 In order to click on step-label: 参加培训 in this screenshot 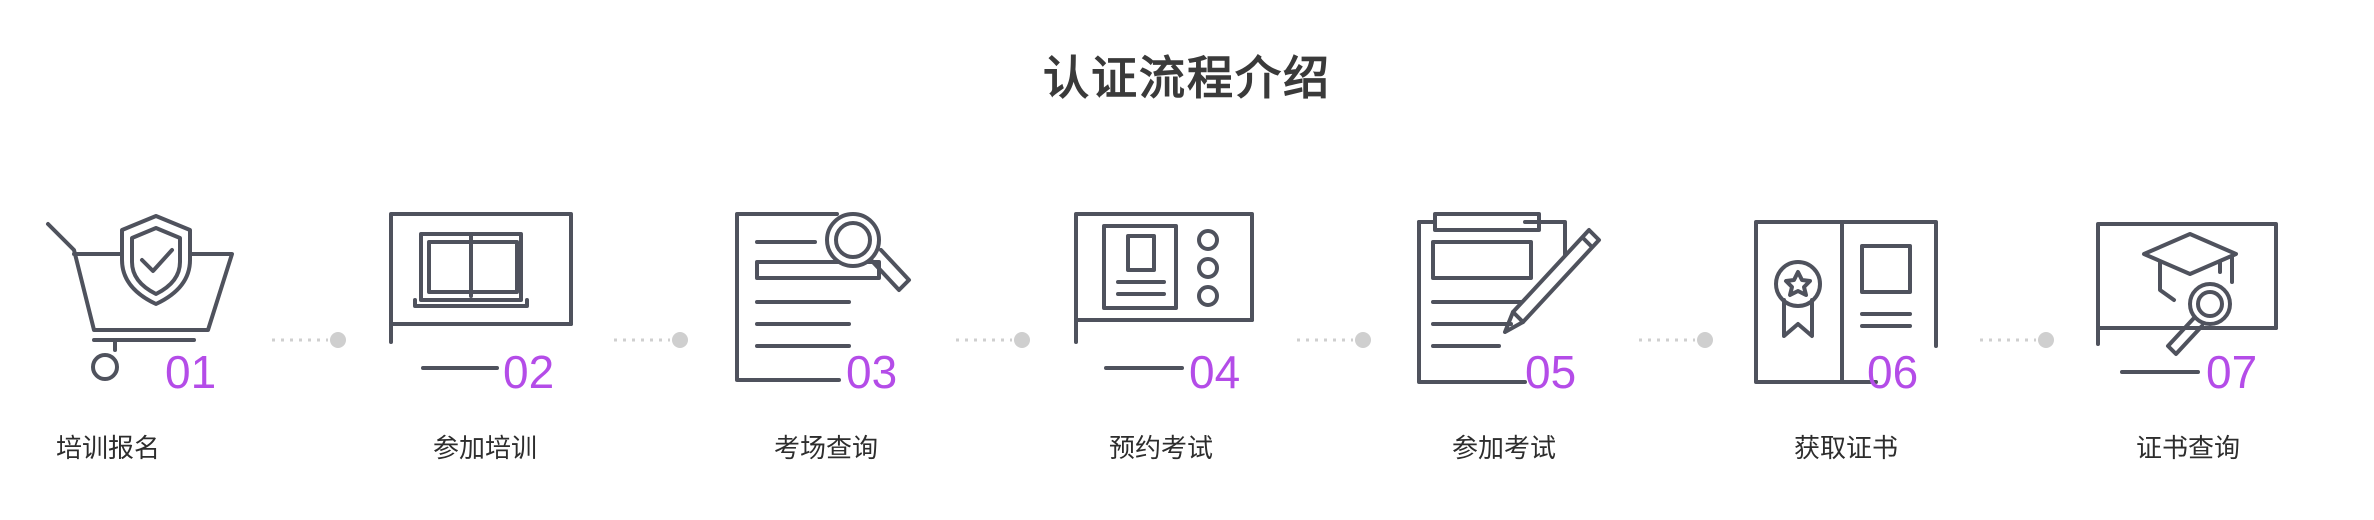, I will do `click(484, 449)`.